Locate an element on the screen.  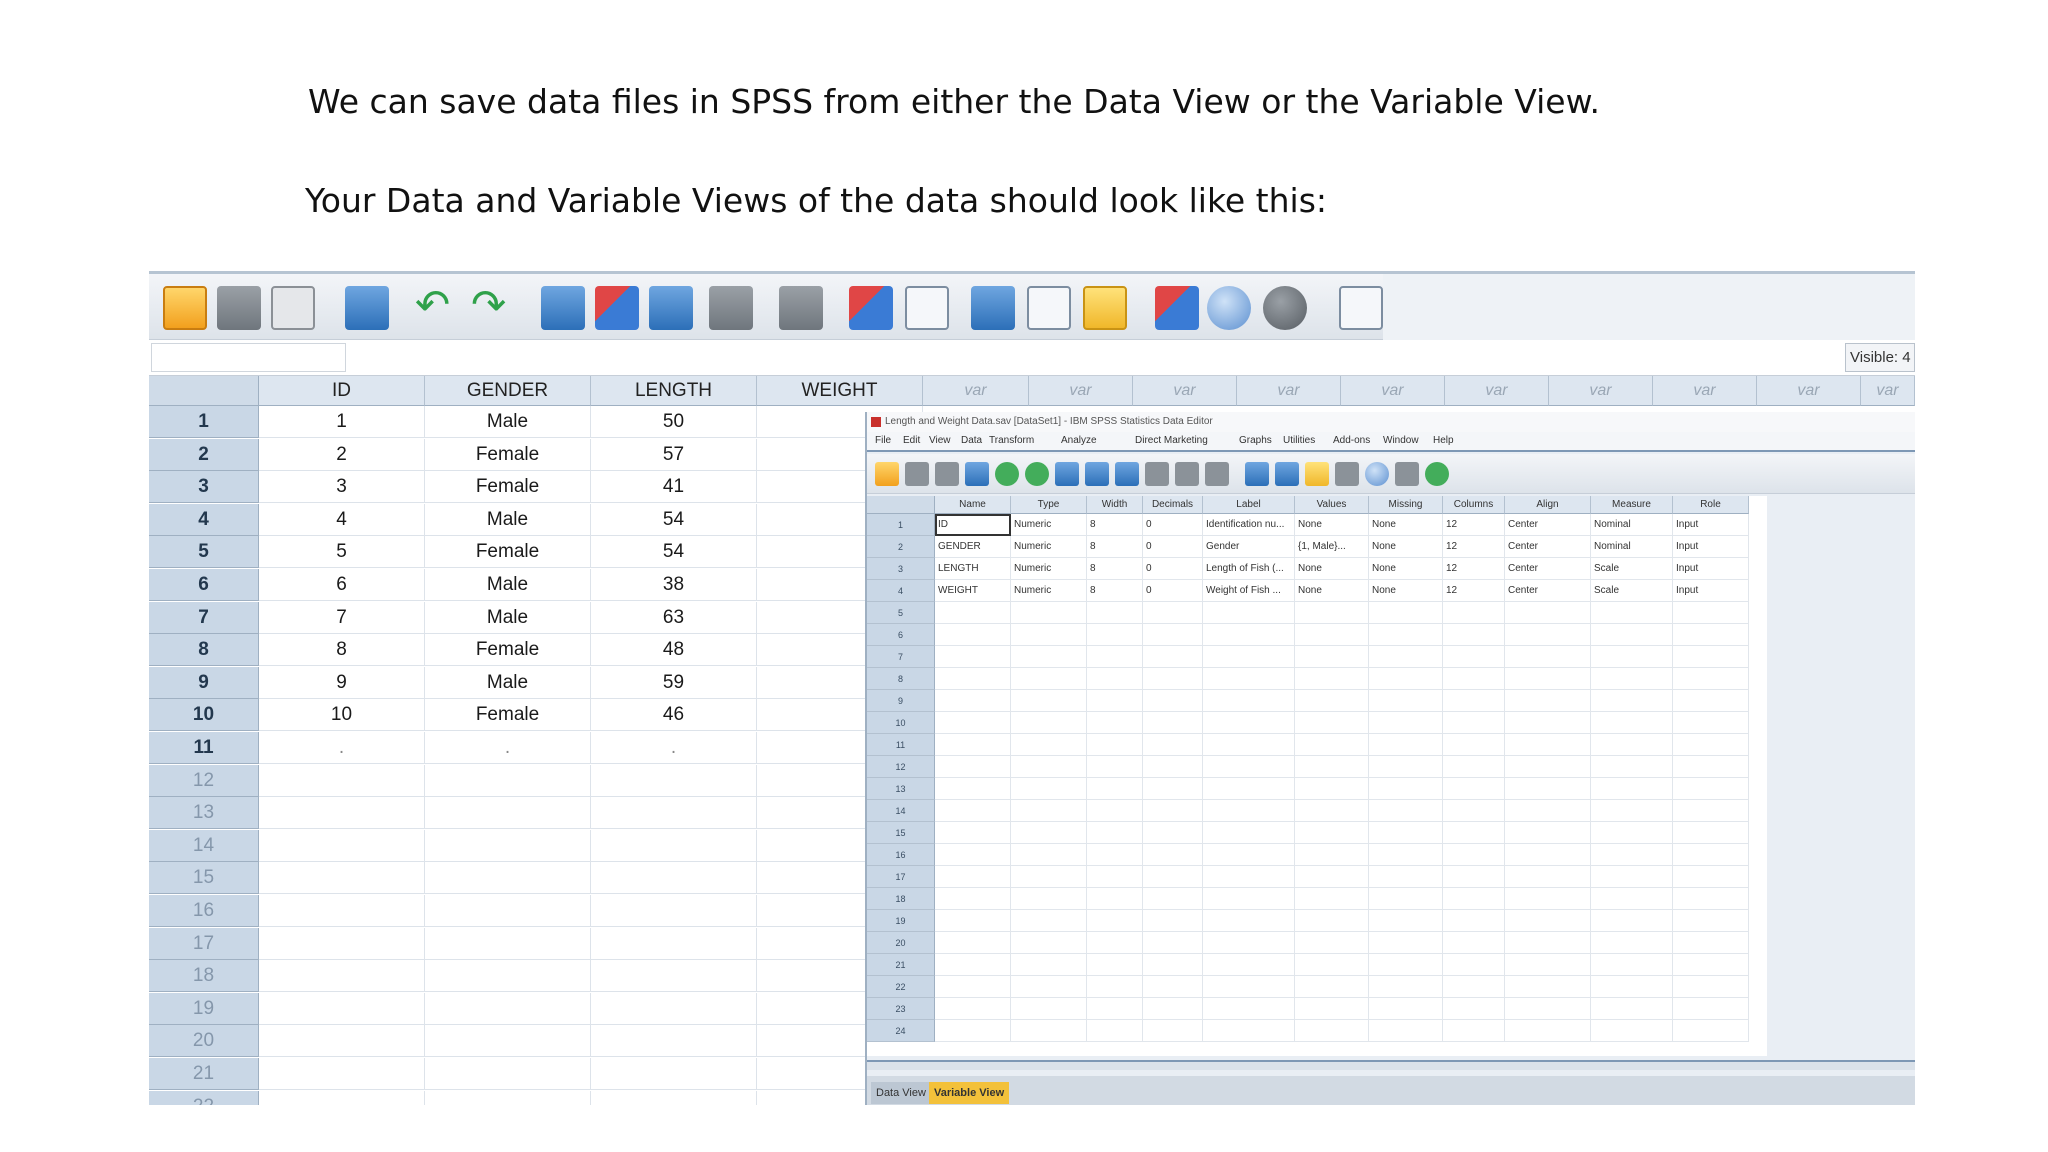
tab-variable-view: Variable View is located at coordinates (969, 1093).